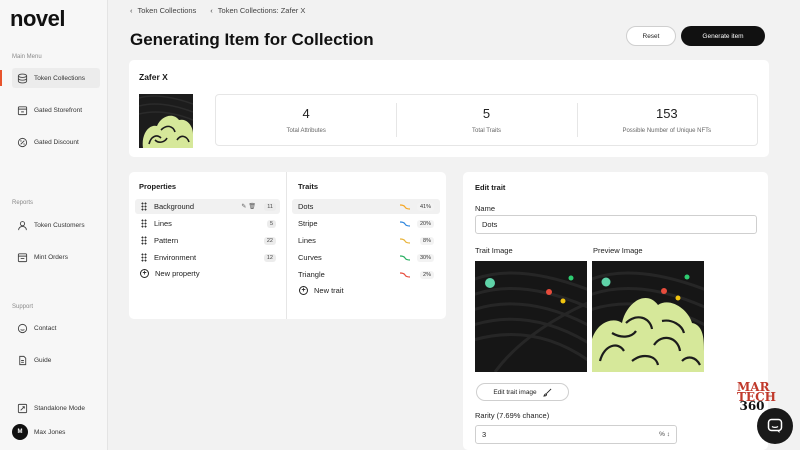  Describe the element at coordinates (485, 208) in the screenshot. I see `name-label: Name` at that location.